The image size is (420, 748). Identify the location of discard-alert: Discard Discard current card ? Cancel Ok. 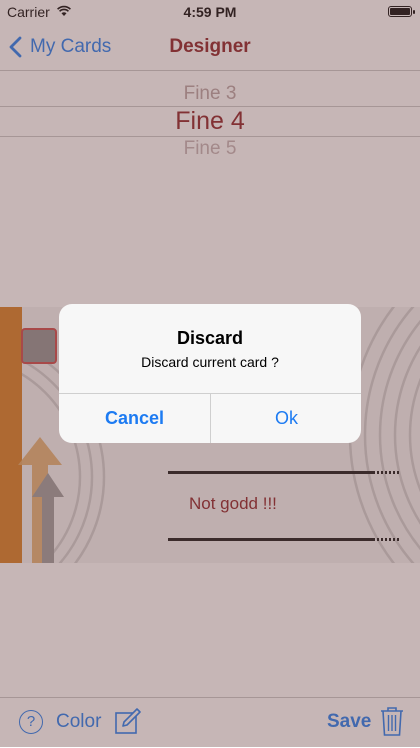
(210, 373).